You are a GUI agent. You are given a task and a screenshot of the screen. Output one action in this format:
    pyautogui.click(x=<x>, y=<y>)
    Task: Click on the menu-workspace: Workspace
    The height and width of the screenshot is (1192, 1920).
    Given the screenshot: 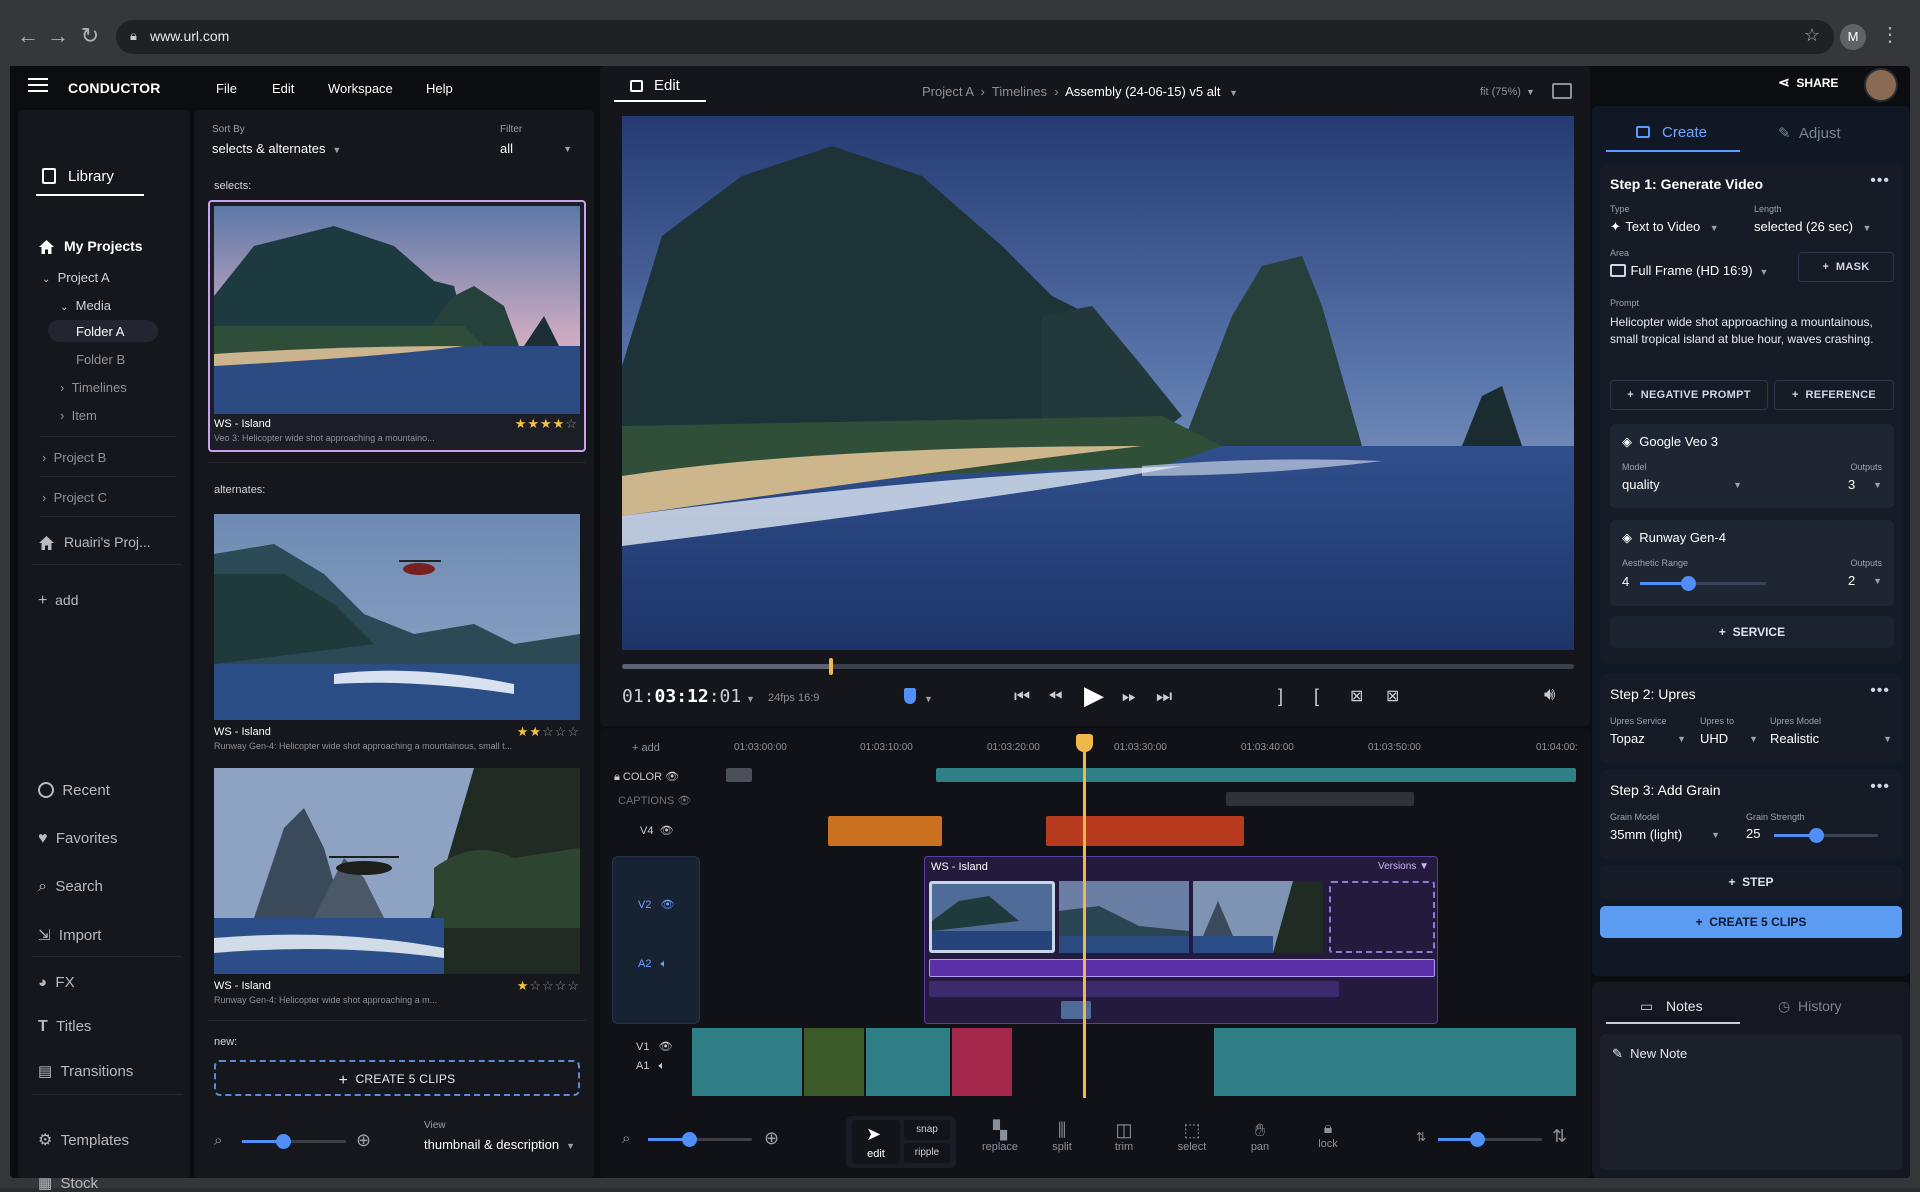 What is the action you would take?
    pyautogui.click(x=360, y=88)
    